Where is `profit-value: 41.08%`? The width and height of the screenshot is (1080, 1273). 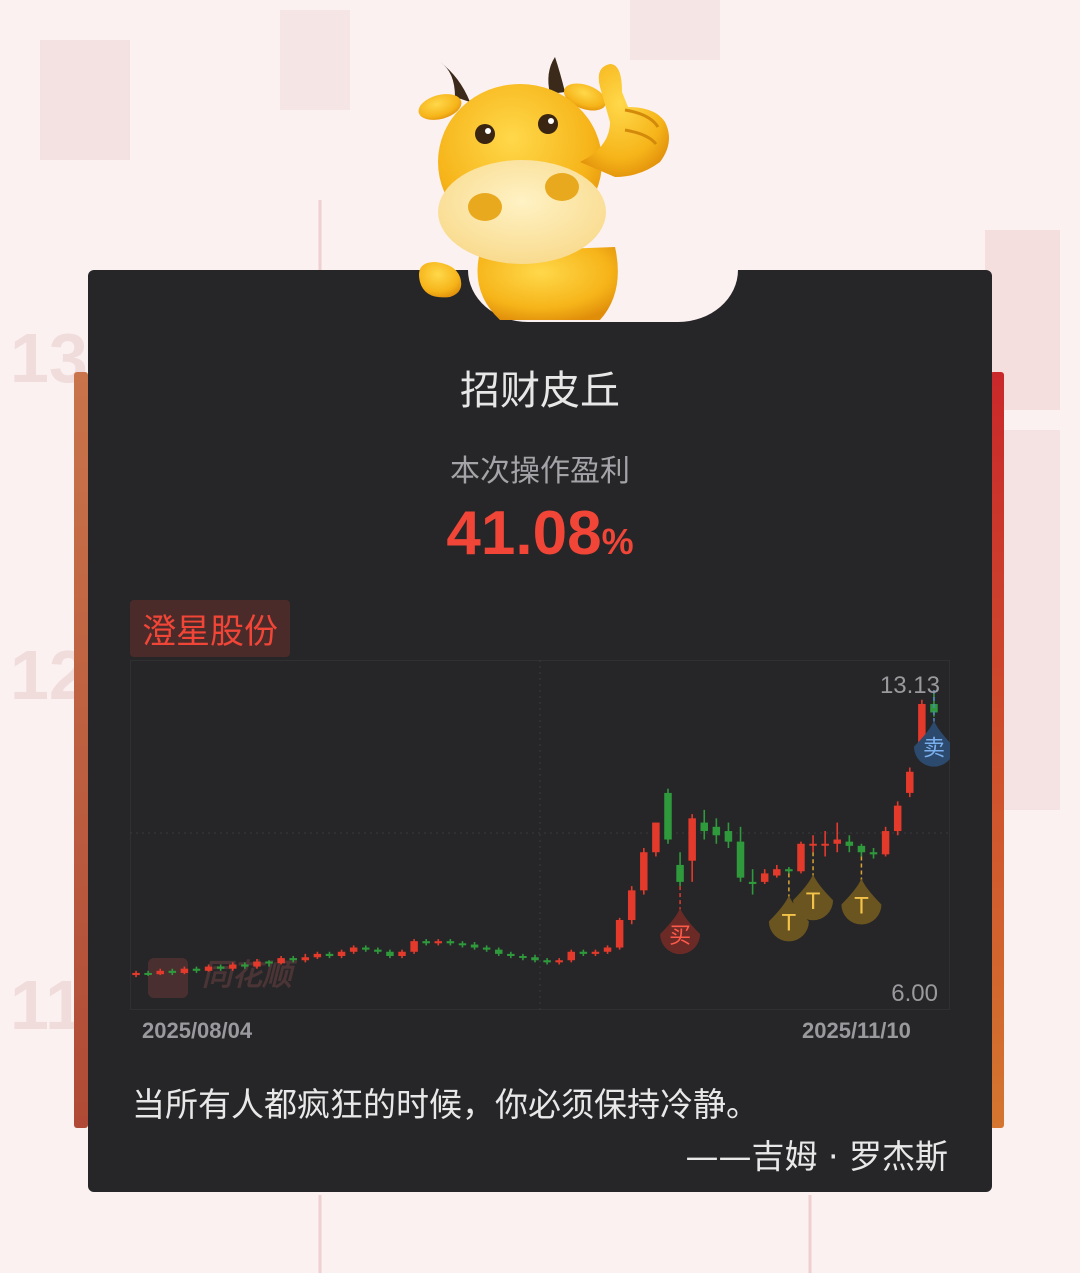 profit-value: 41.08% is located at coordinates (540, 533).